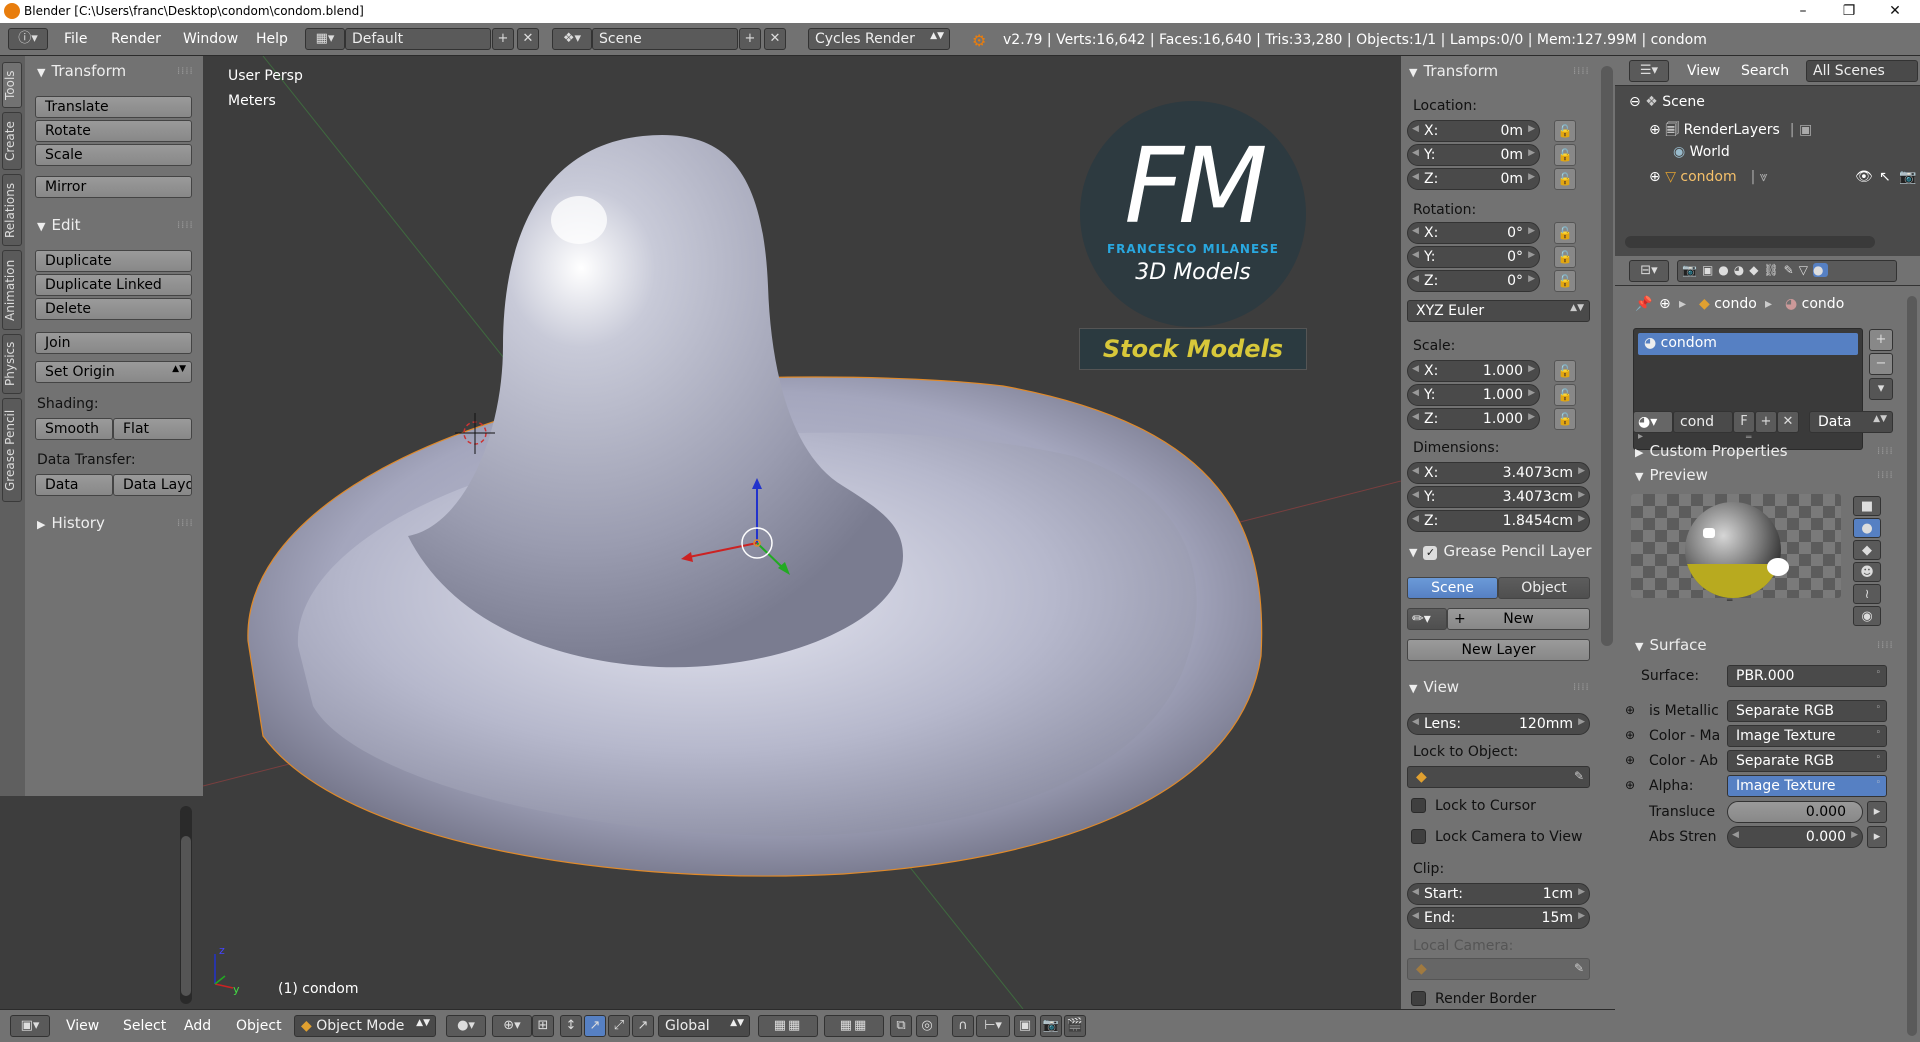 The image size is (1920, 1042). I want to click on input-select-color-ab: Separate RGB ◦, so click(1807, 761).